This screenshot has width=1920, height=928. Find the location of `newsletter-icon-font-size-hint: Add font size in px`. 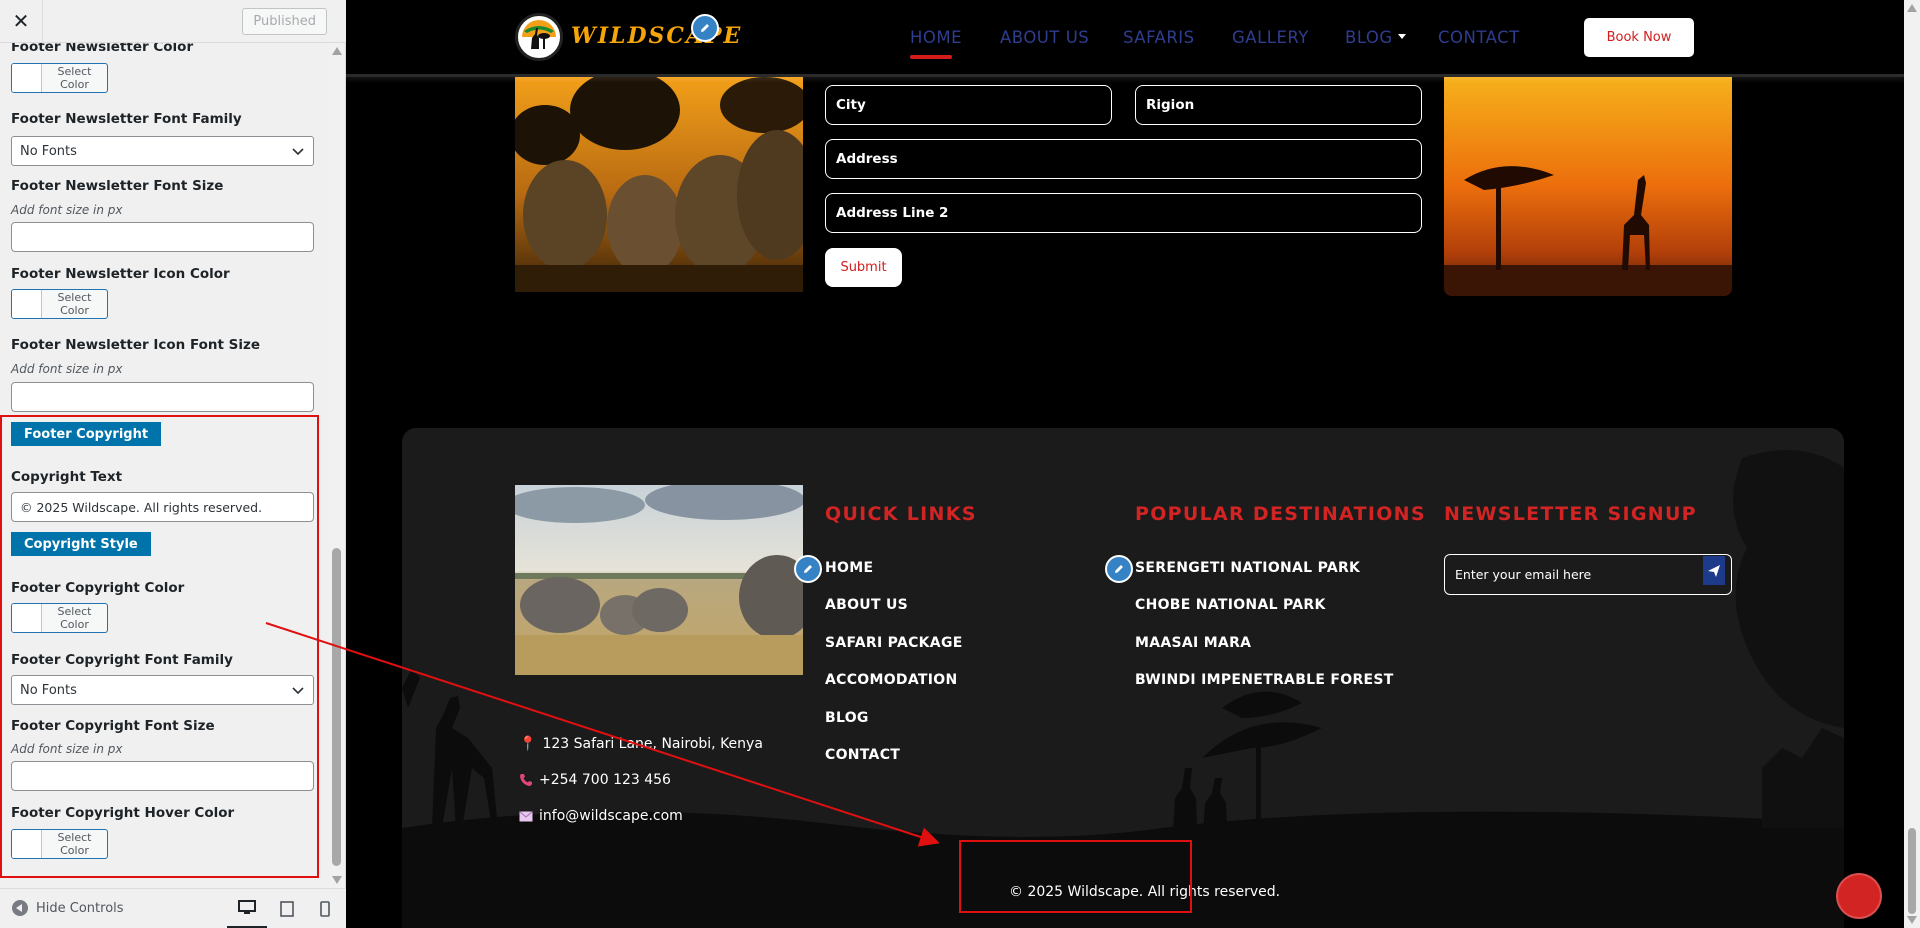

newsletter-icon-font-size-hint: Add font size in px is located at coordinates (67, 369).